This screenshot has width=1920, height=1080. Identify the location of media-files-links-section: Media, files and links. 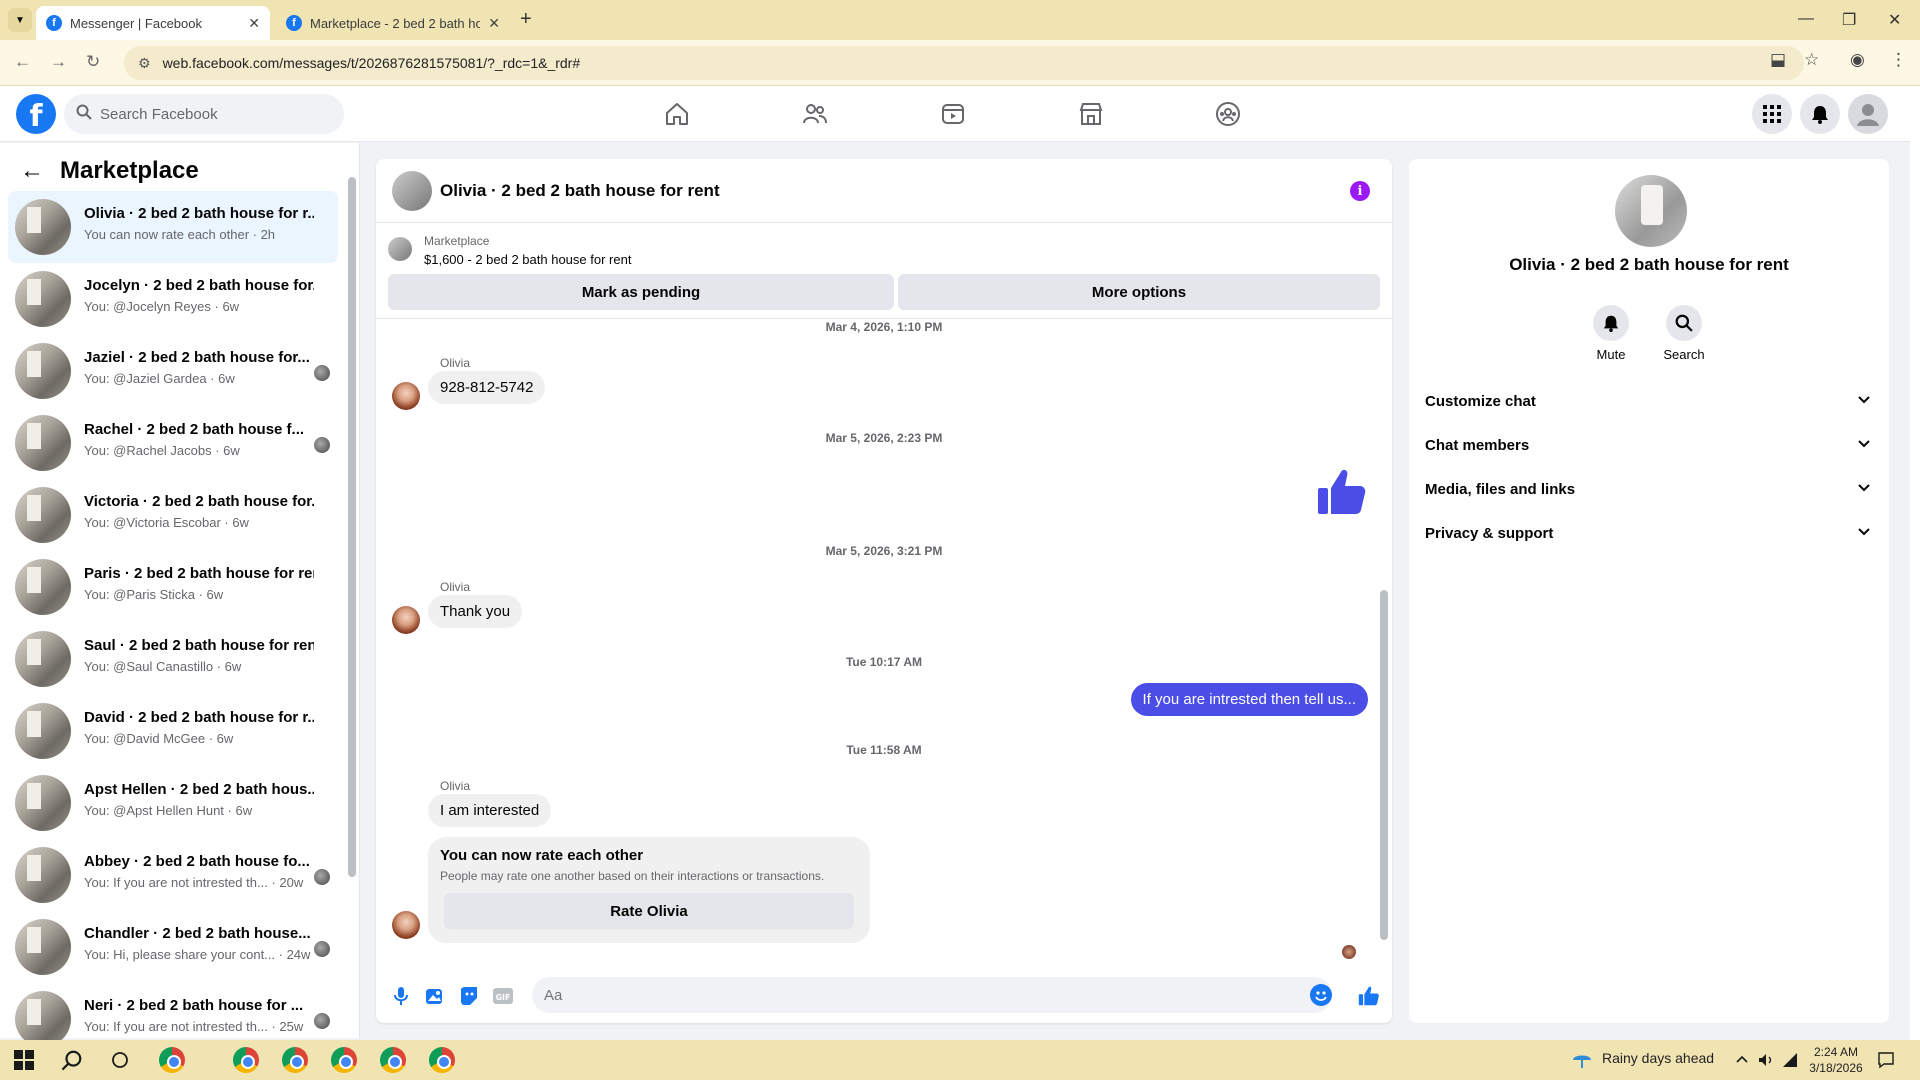
(1648, 489).